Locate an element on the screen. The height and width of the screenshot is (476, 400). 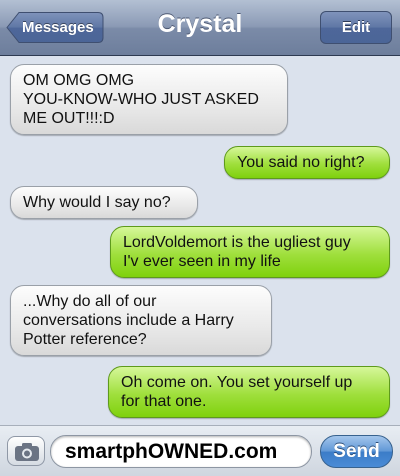
message-line: ME OUT!!!:D is located at coordinates (69, 118).